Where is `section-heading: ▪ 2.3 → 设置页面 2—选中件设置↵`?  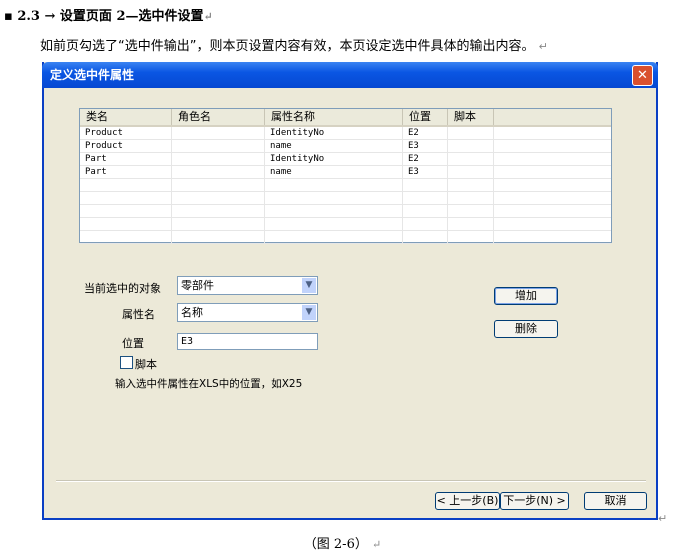
section-heading: ▪ 2.3 → 设置页面 2—选中件设置↵ is located at coordinates (108, 16).